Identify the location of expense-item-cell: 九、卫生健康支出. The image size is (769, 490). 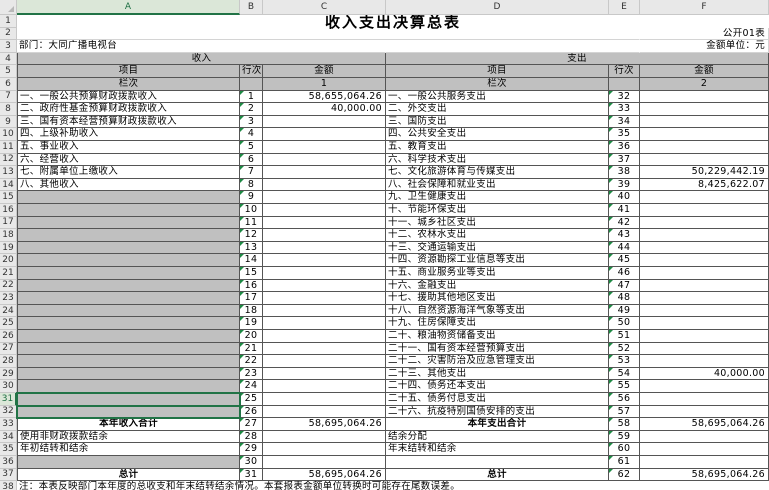
(497, 197).